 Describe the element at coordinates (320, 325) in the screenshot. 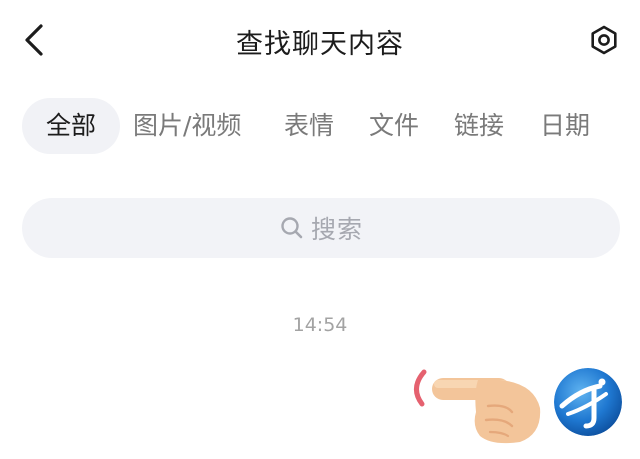

I see `message-timestamp: 14:54` at that location.